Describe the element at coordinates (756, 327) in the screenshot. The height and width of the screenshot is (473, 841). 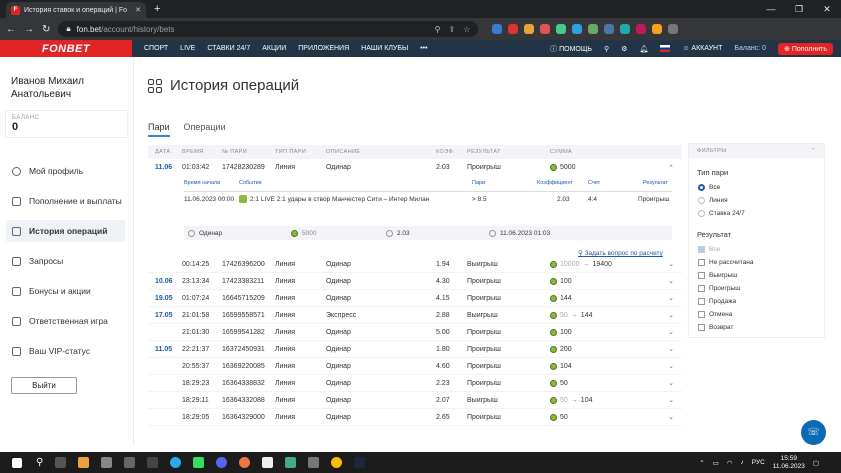
I see `filter-result-refund: Возврат` at that location.